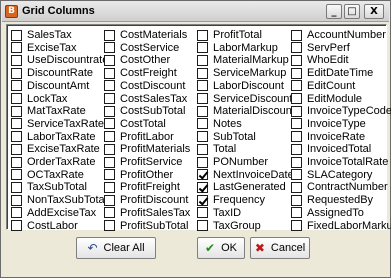 This screenshot has width=391, height=278. Describe the element at coordinates (124, 248) in the screenshot. I see `clear-all-label: Clear All` at that location.